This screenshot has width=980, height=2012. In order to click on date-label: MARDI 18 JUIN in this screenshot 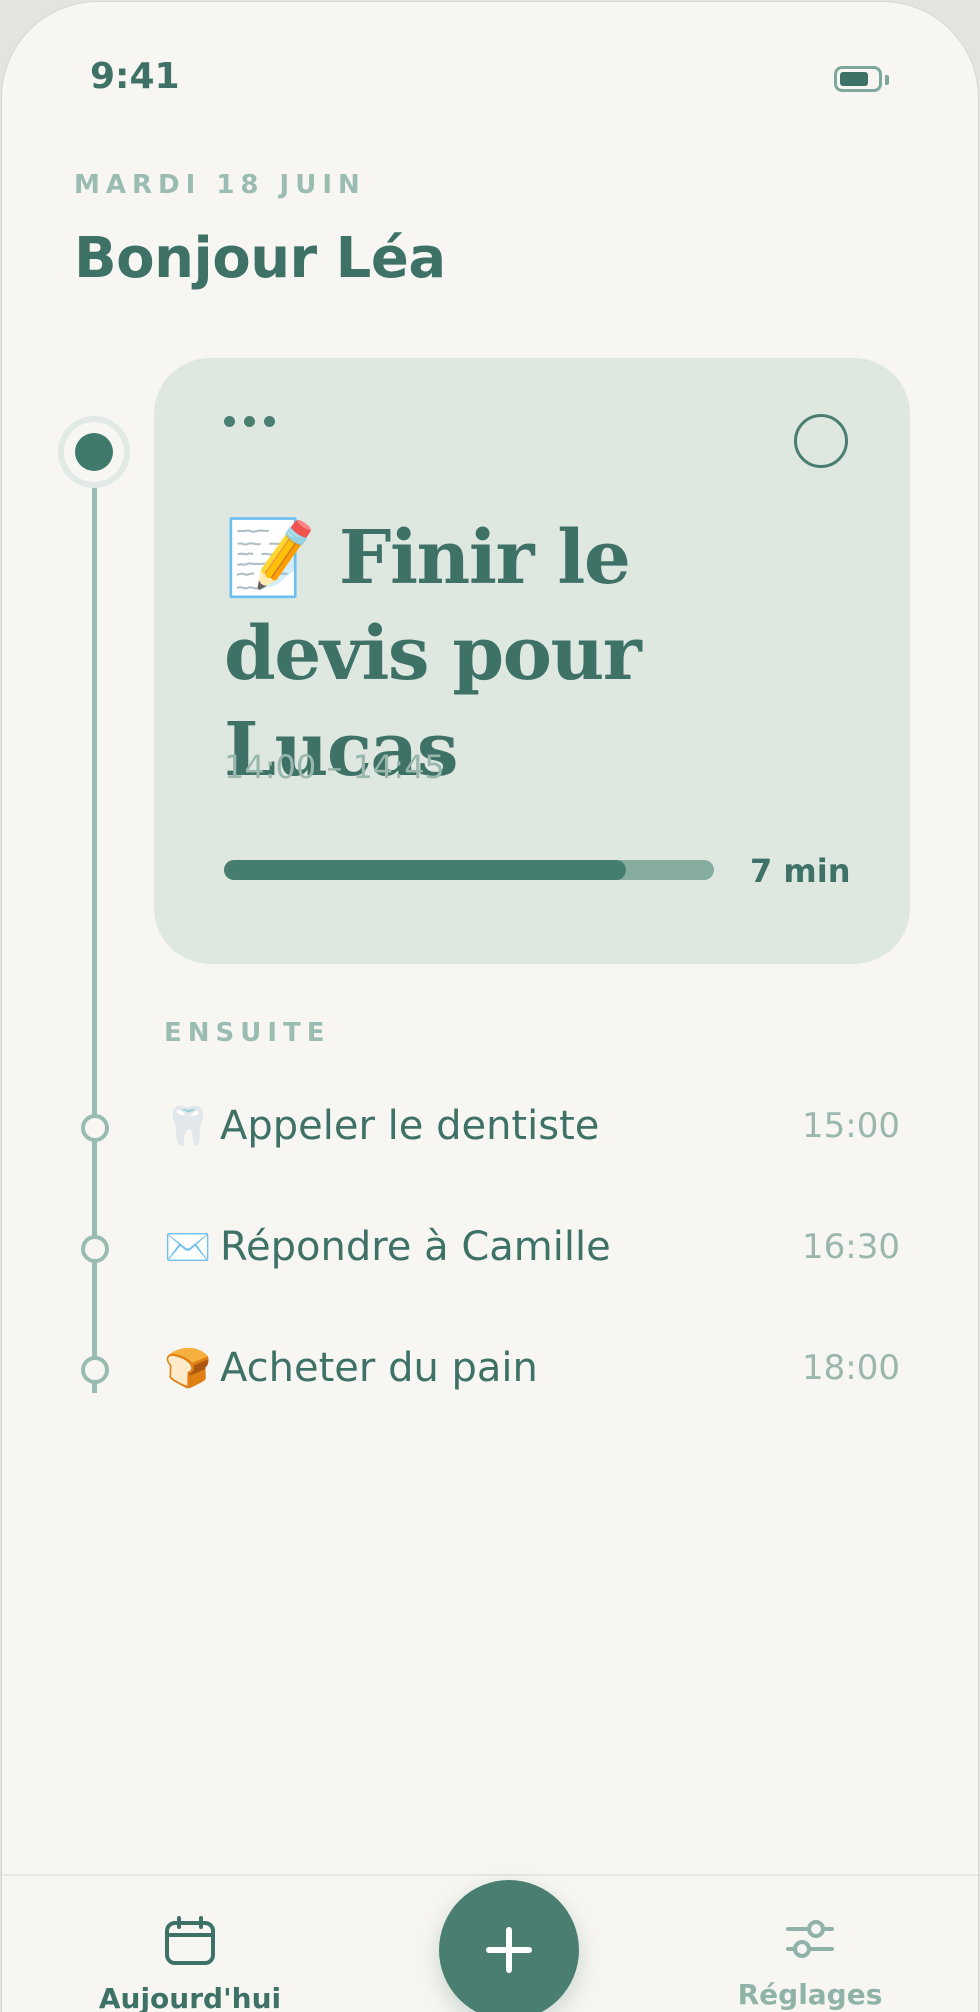, I will do `click(220, 185)`.